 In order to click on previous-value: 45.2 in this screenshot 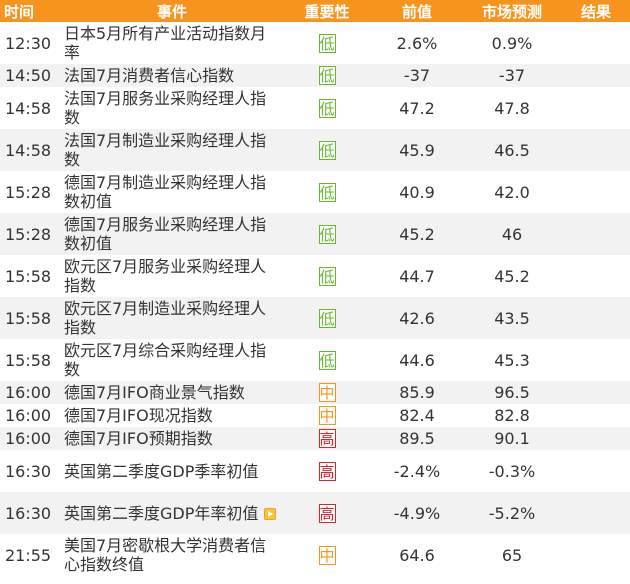, I will do `click(417, 234)`.